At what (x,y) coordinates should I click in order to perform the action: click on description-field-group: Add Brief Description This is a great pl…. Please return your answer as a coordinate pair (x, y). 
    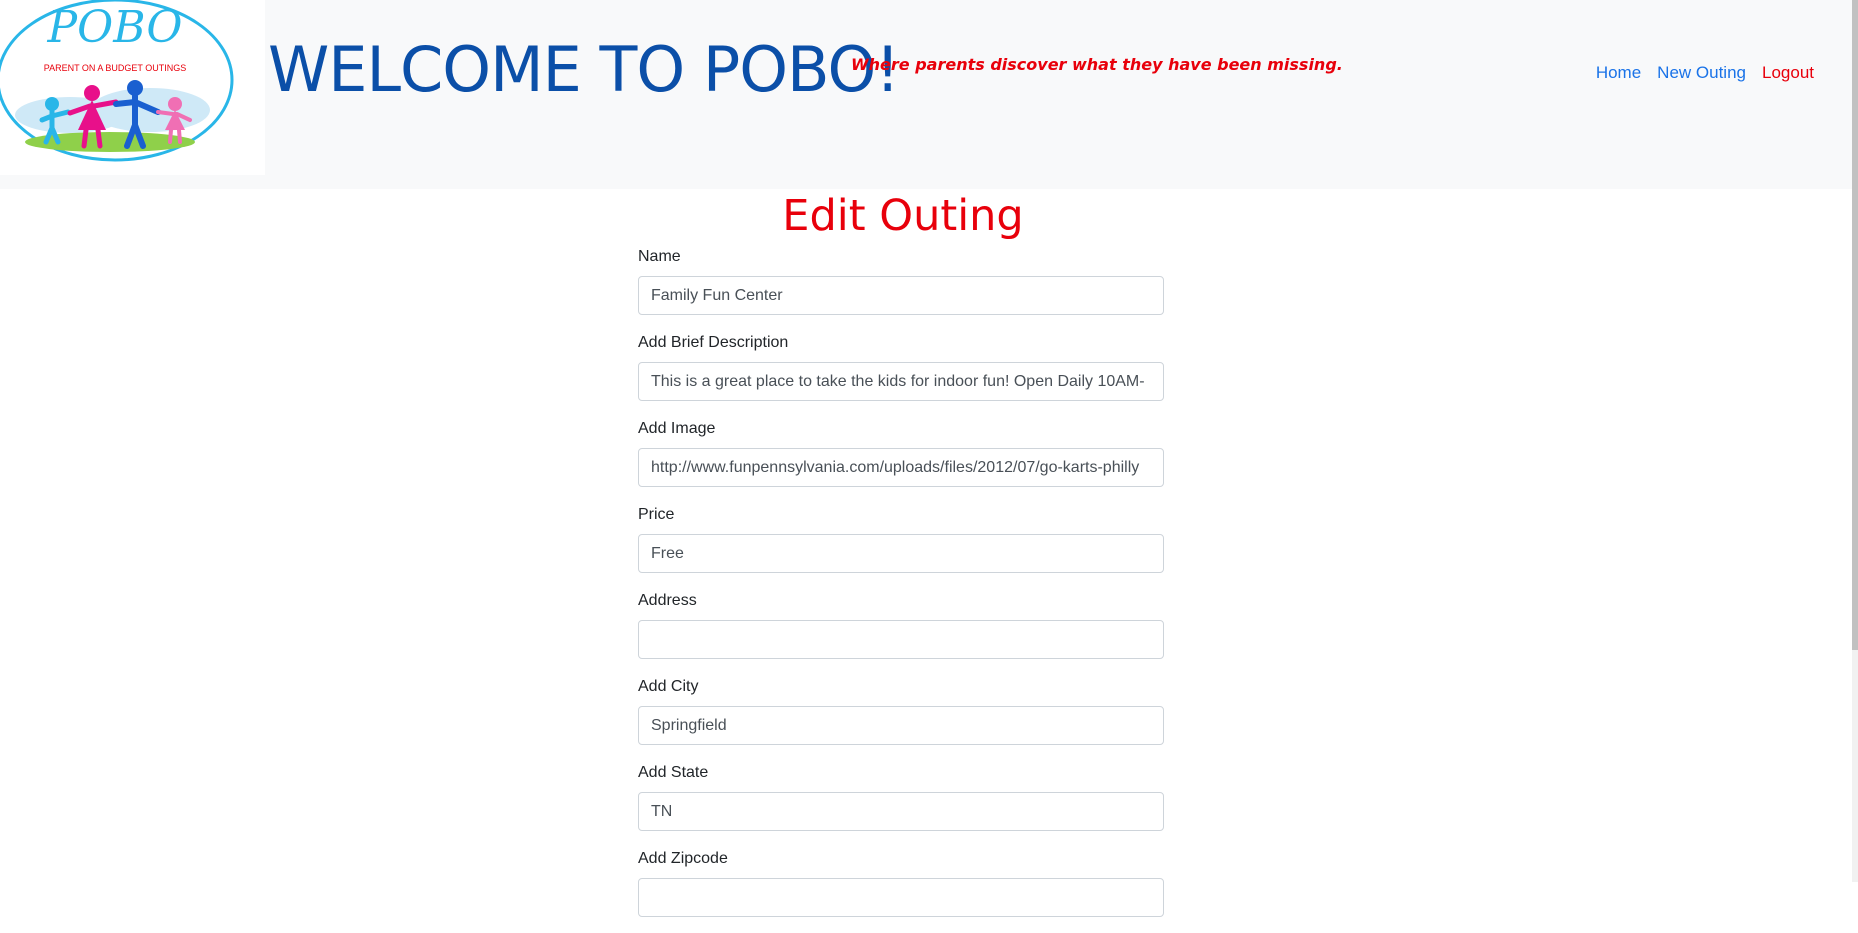
    Looking at the image, I should click on (901, 374).